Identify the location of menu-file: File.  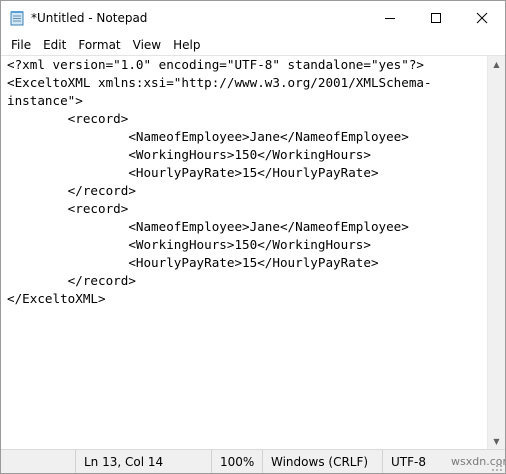
(21, 45).